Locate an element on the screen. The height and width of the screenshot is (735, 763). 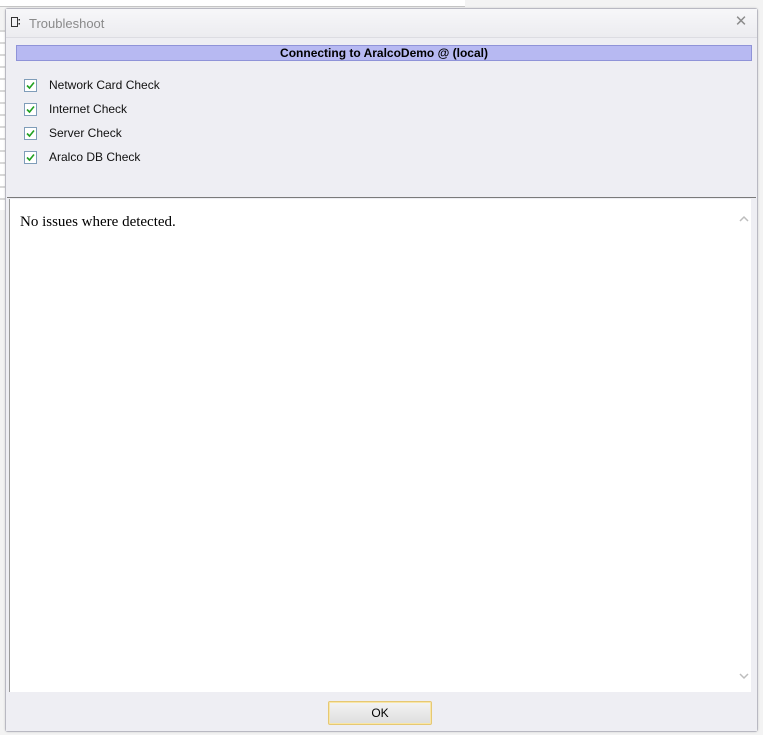
close-icon: ✕ is located at coordinates (741, 22).